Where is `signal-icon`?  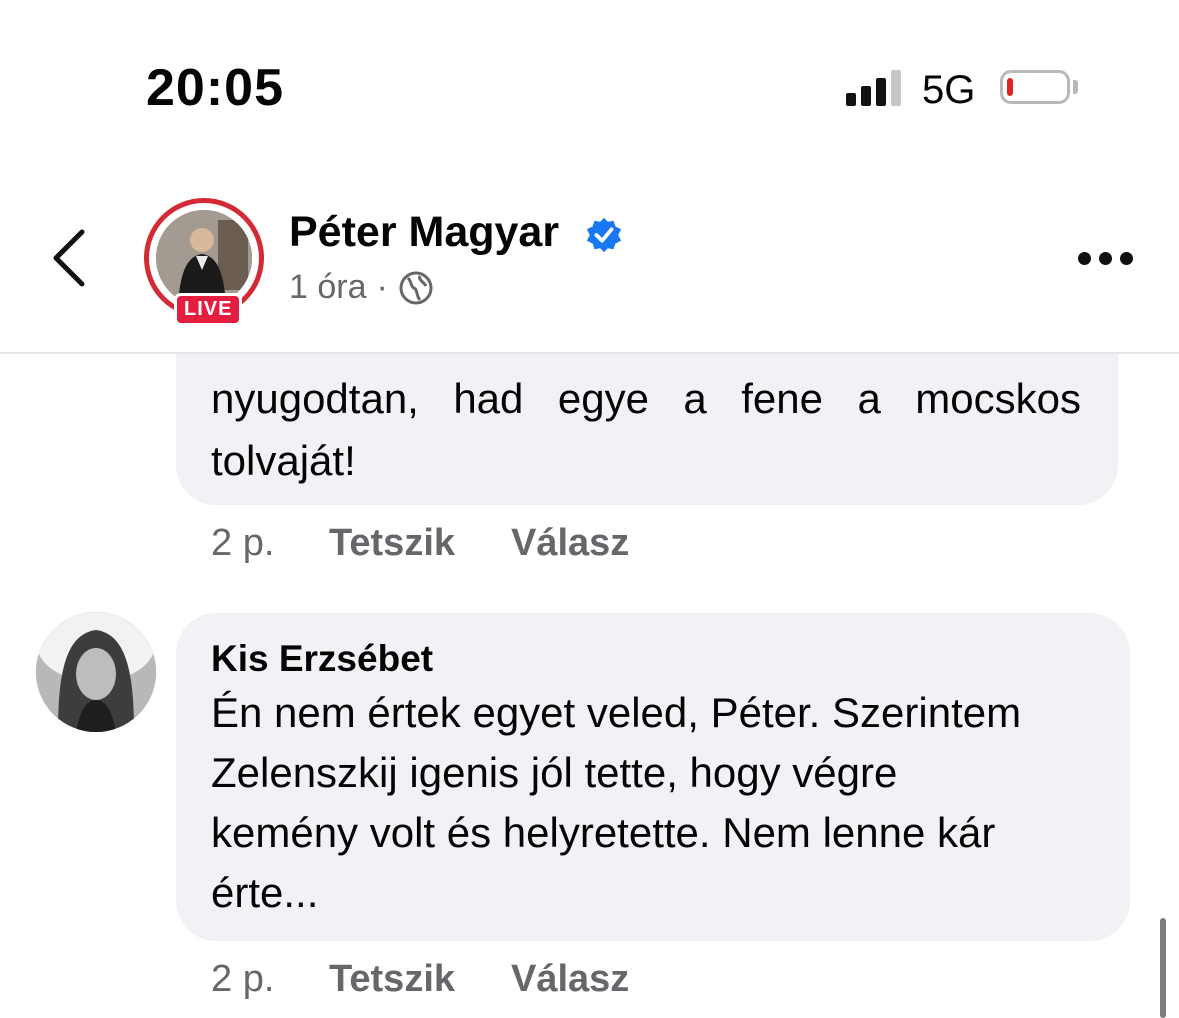
signal-icon is located at coordinates (876, 88).